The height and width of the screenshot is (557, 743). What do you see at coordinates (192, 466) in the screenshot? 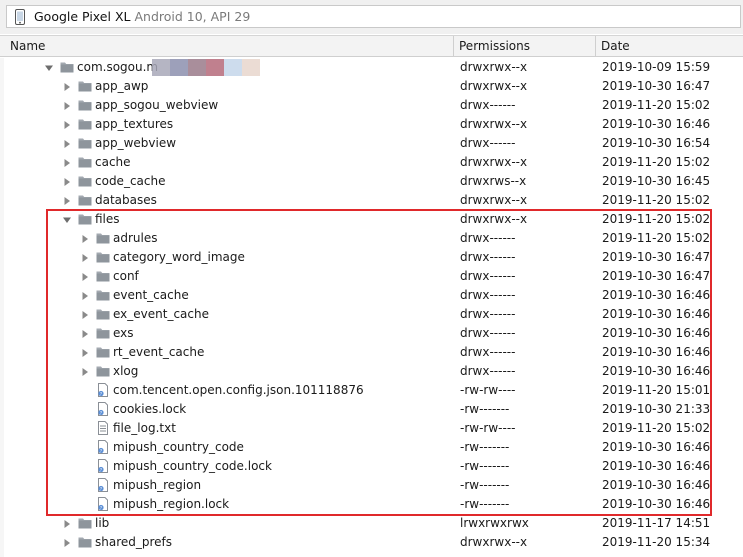
I see `item-name: mipush_country_code.lock` at bounding box center [192, 466].